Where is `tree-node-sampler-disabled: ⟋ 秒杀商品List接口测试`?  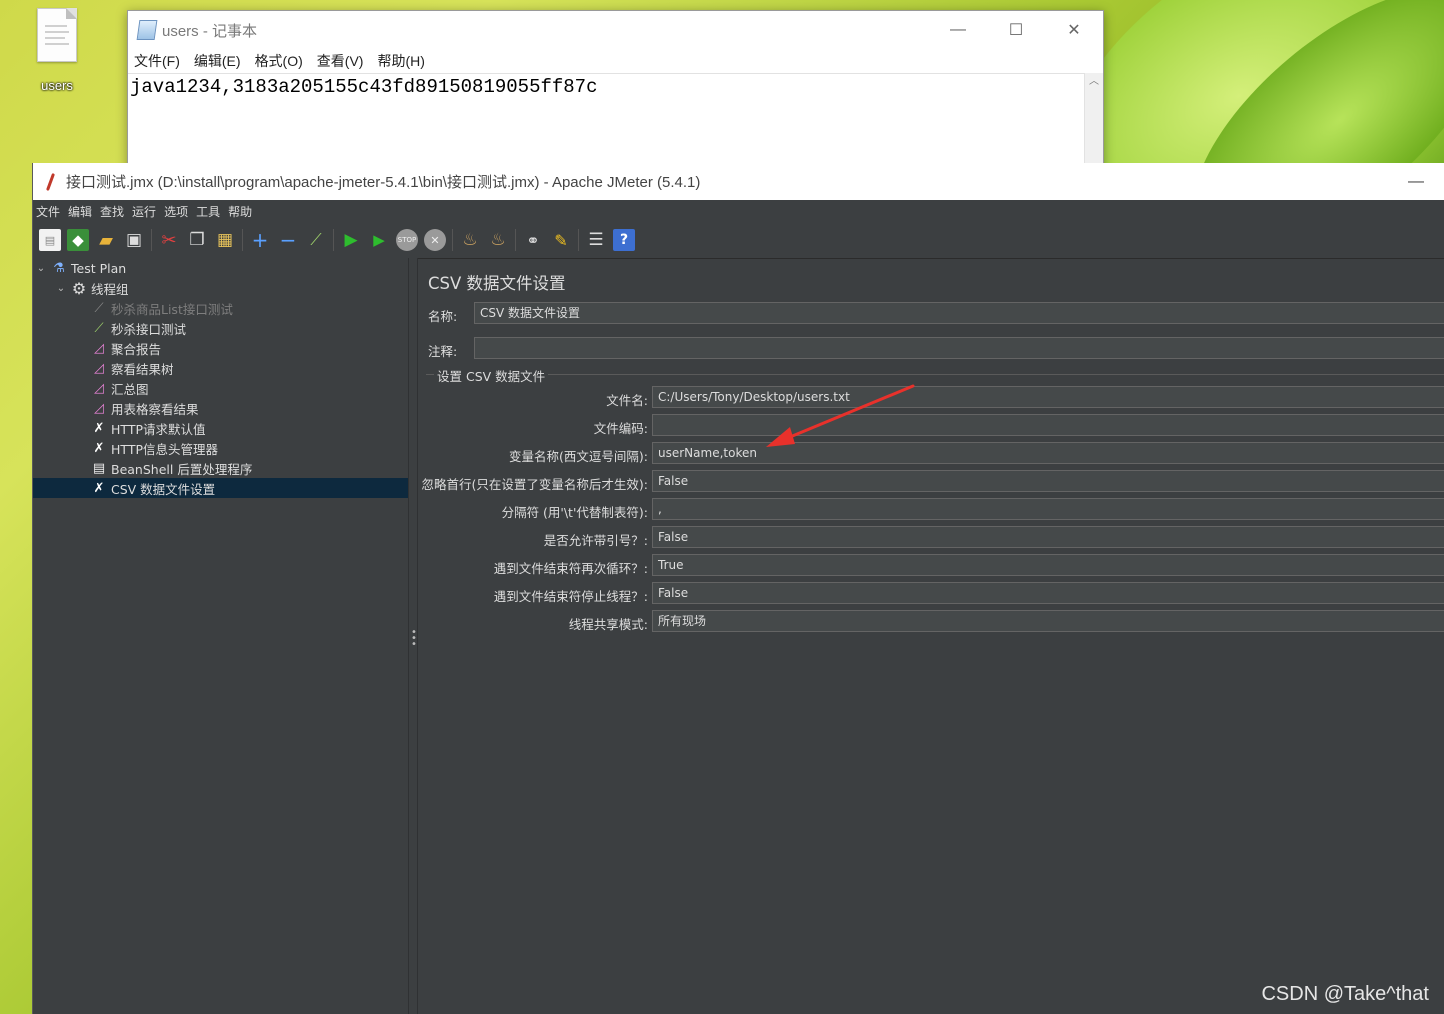 tree-node-sampler-disabled: ⟋ 秒杀商品List接口测试 is located at coordinates (220, 308).